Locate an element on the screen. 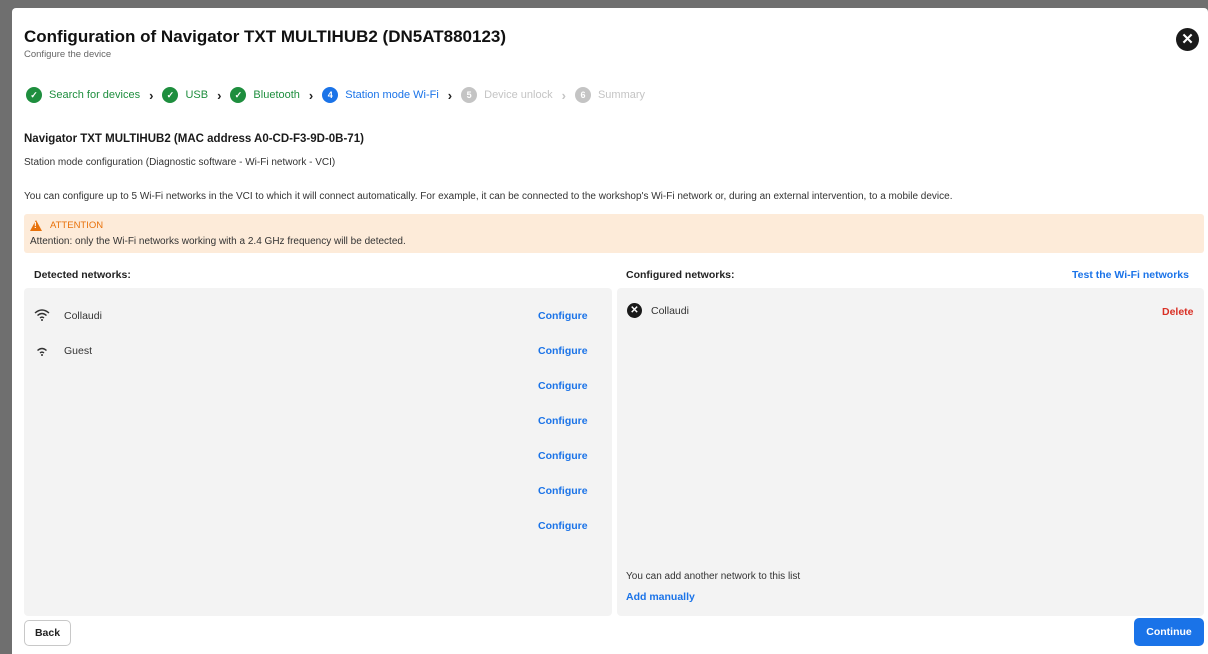 This screenshot has height=654, width=1208. add-network-hint: You can add another network to this list is located at coordinates (713, 576).